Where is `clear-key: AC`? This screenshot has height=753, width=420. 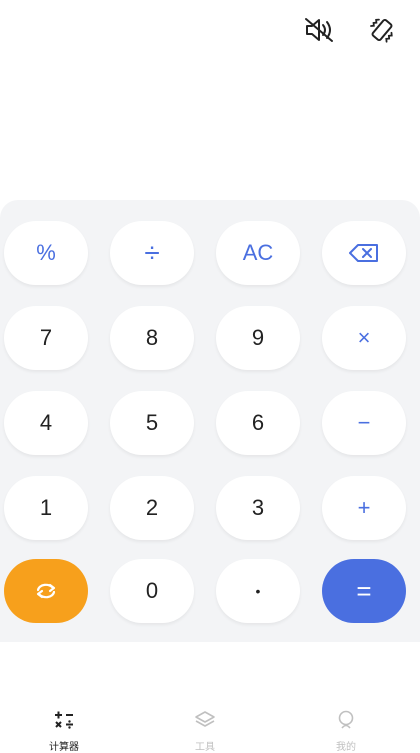 clear-key: AC is located at coordinates (258, 253).